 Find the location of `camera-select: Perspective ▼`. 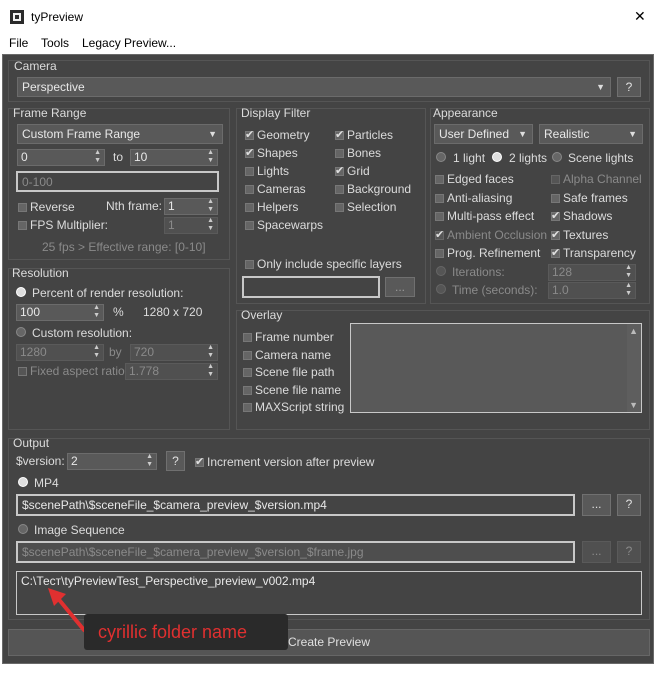

camera-select: Perspective ▼ is located at coordinates (314, 87).